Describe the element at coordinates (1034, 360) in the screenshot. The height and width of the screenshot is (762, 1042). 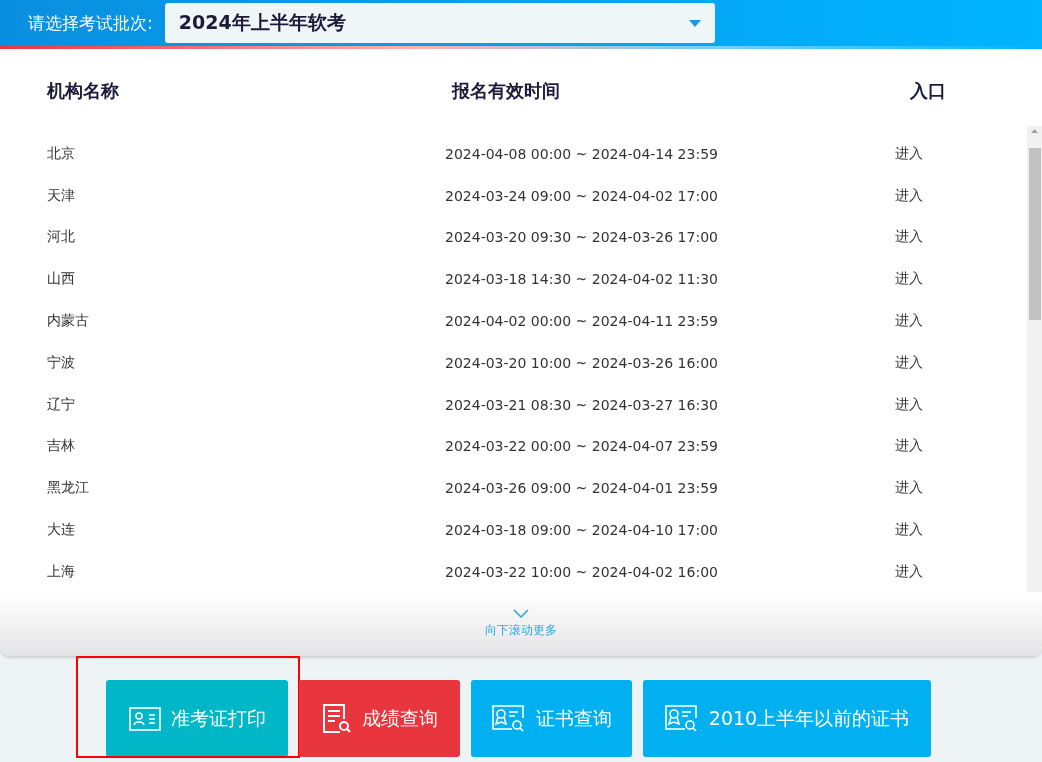
I see `scrollbar` at that location.